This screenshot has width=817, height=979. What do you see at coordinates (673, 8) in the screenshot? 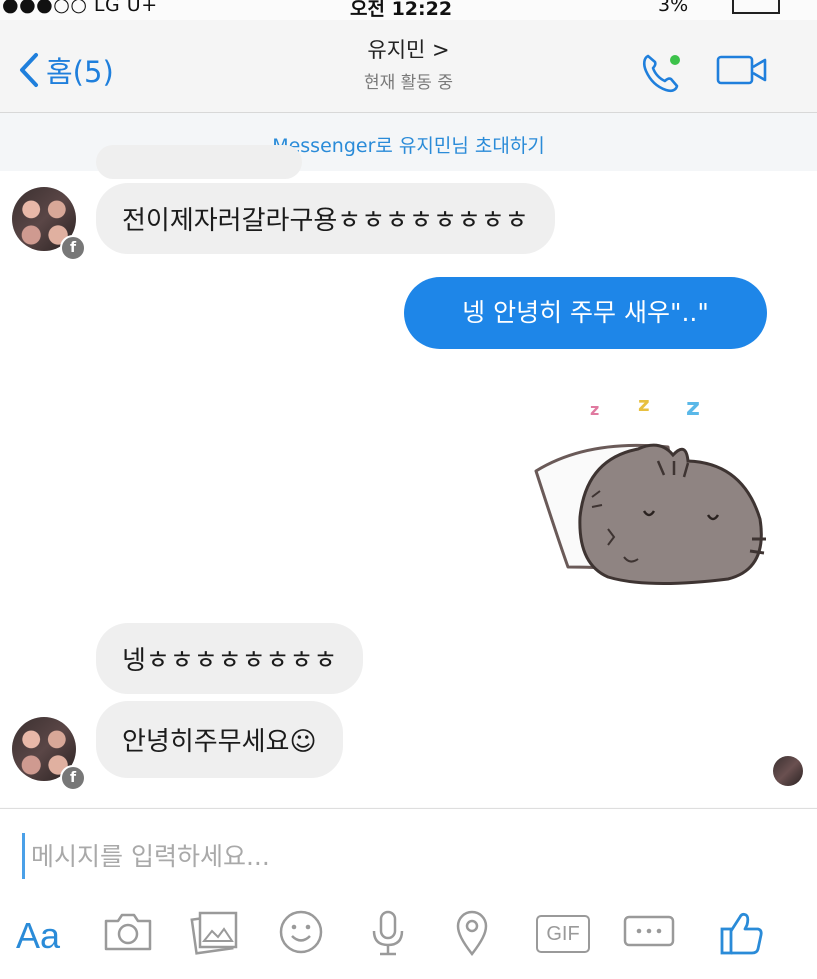
I see `battery-percent: 3%` at bounding box center [673, 8].